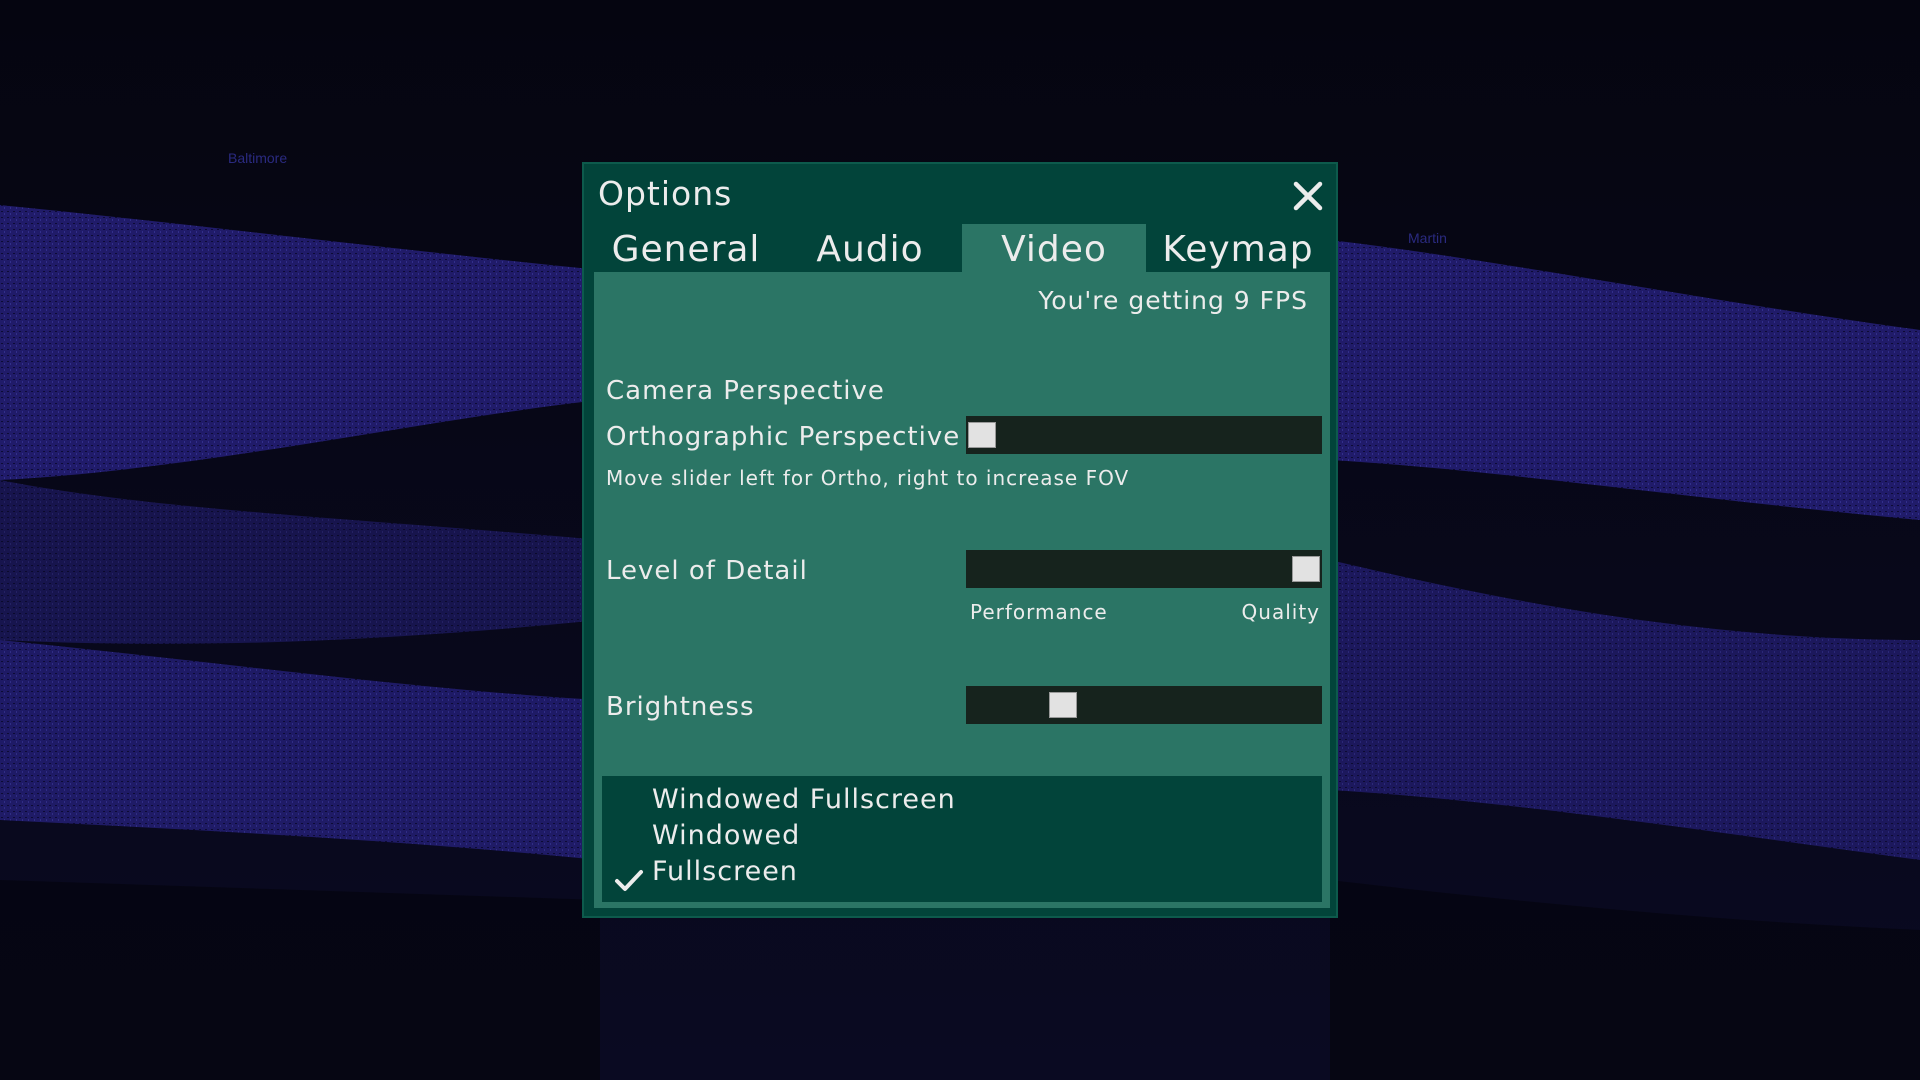  I want to click on map-label-martin: Martin, so click(1427, 238).